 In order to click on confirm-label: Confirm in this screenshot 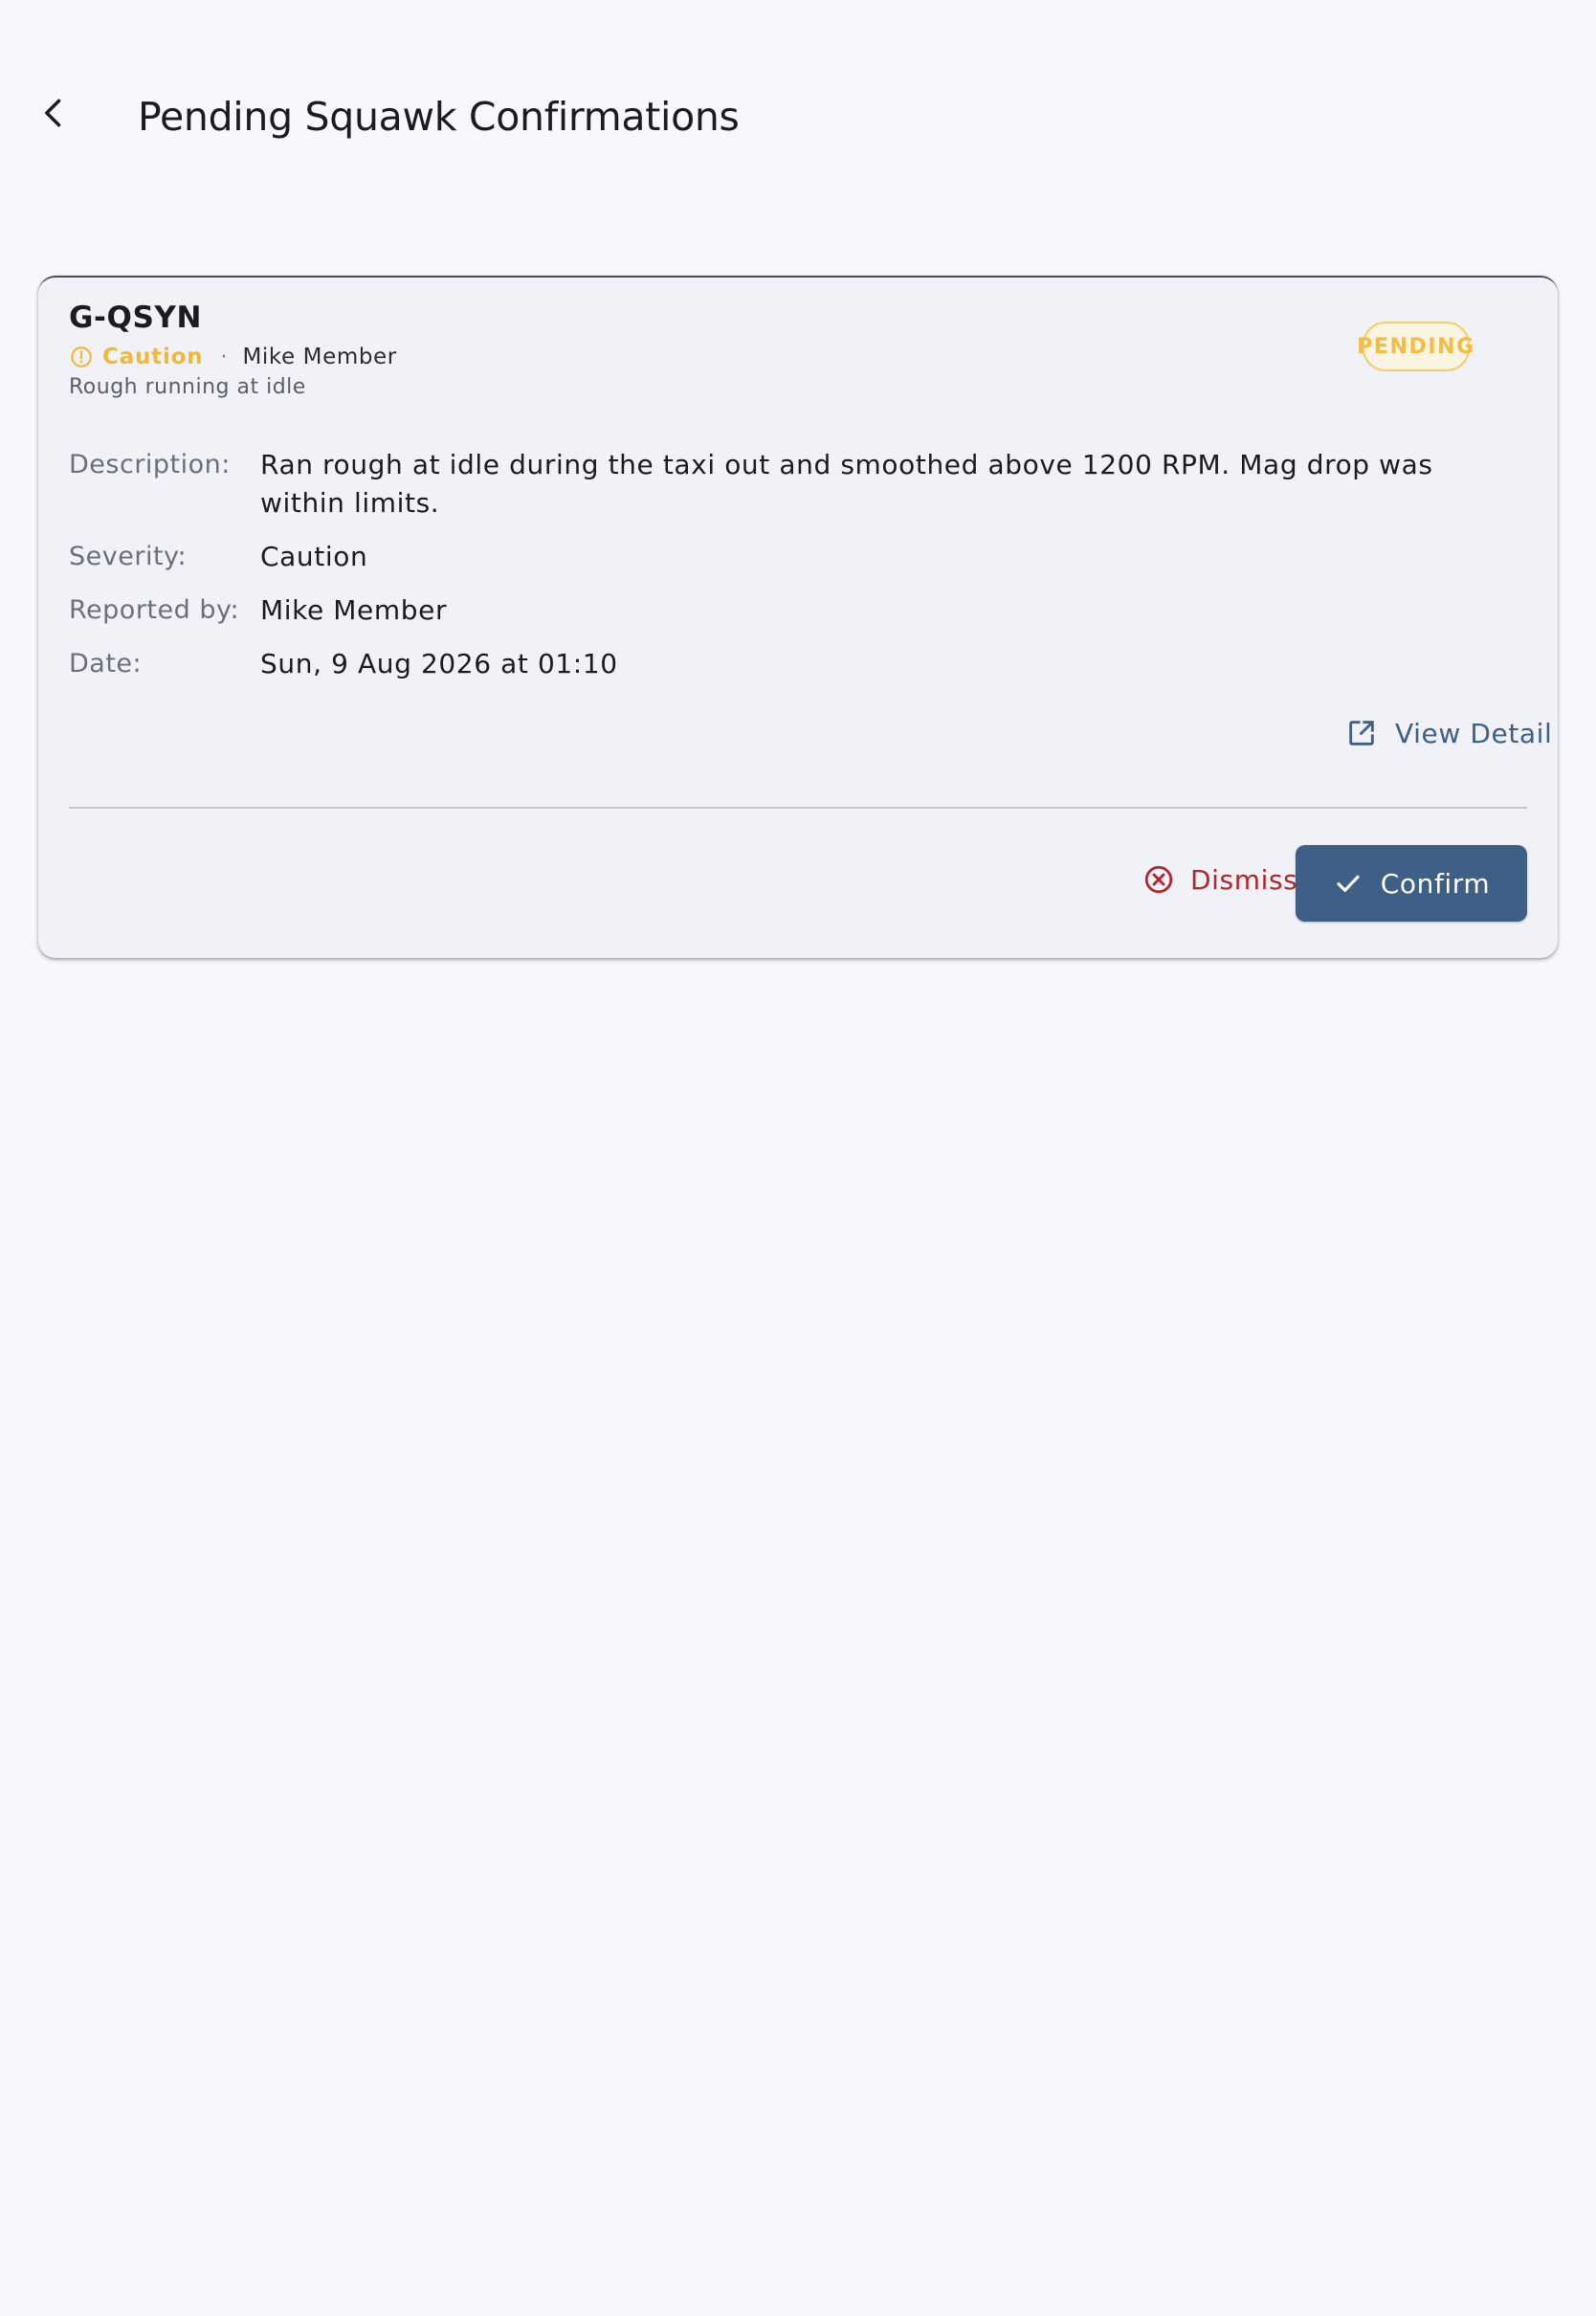, I will do `click(1436, 884)`.